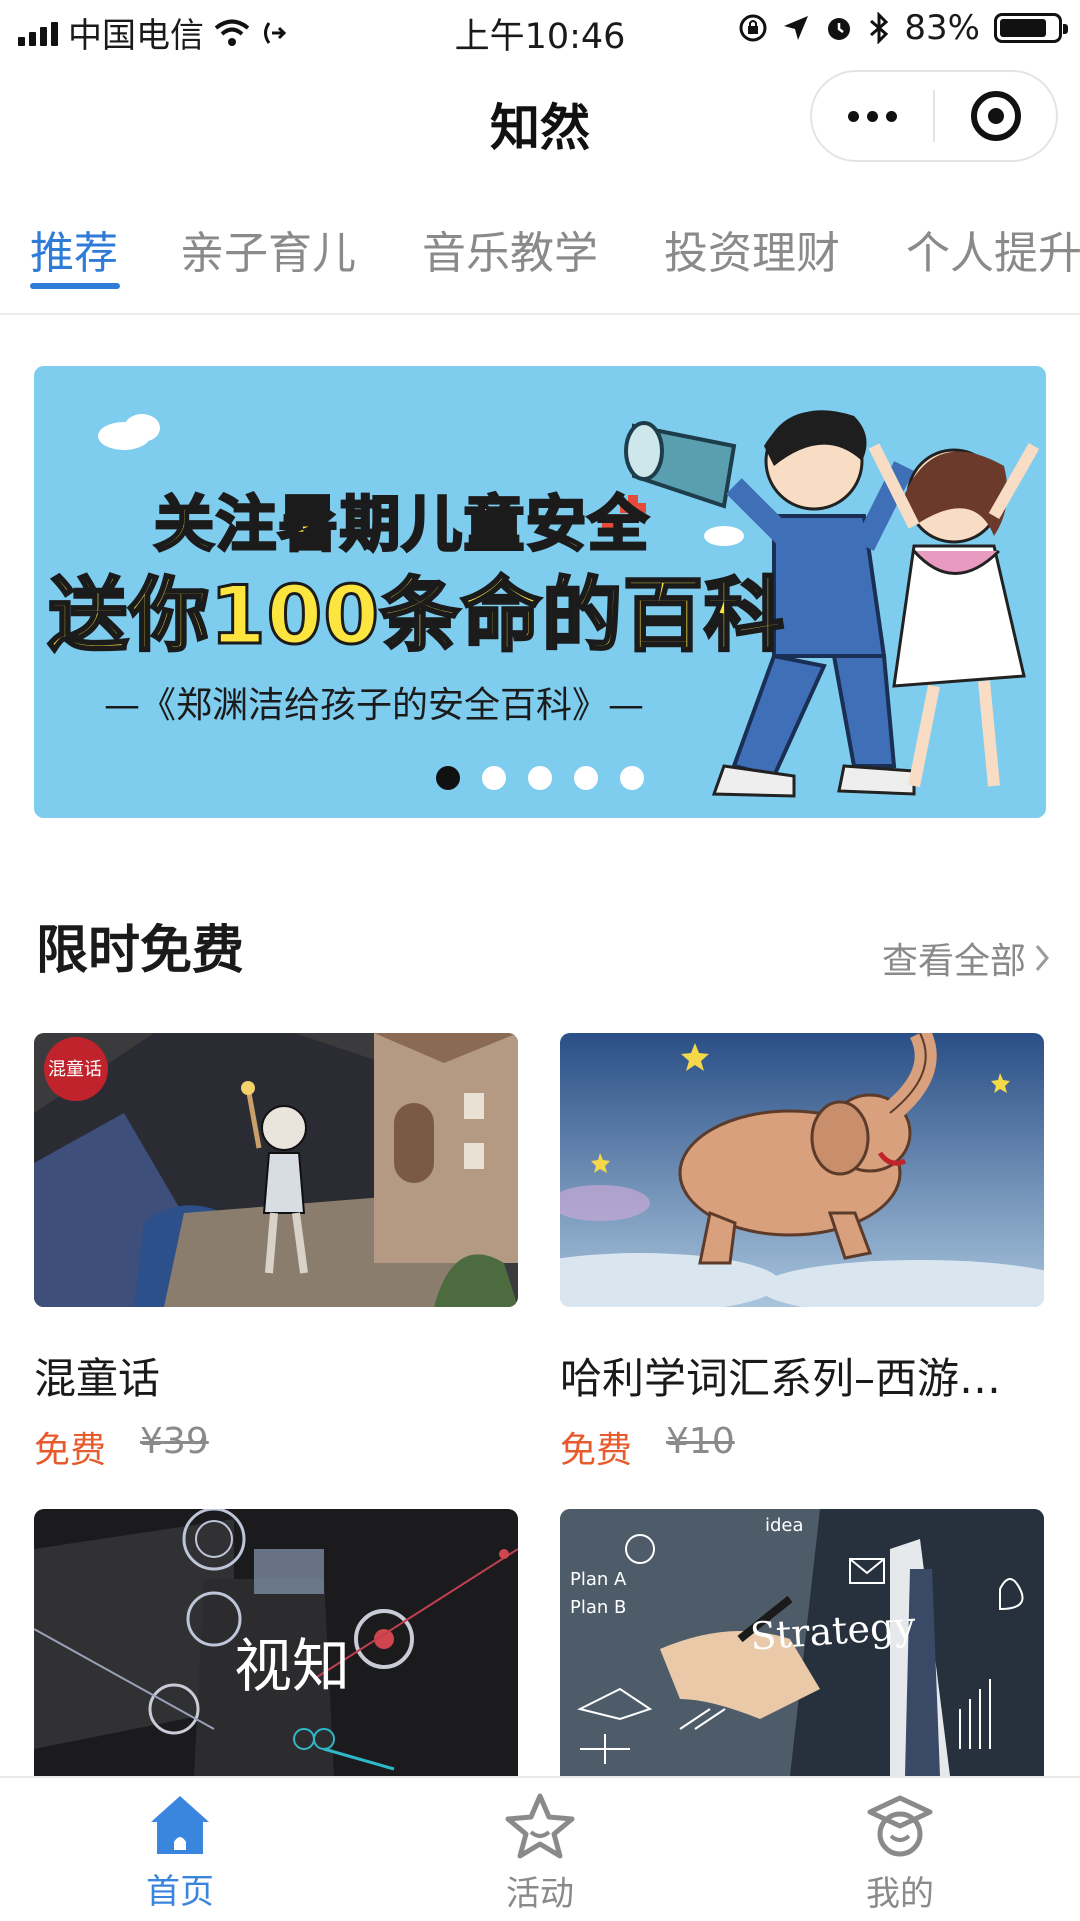 Image resolution: width=1080 pixels, height=1921 pixels. What do you see at coordinates (292, 1666) in the screenshot?
I see `thumbnail-logo: 视知` at bounding box center [292, 1666].